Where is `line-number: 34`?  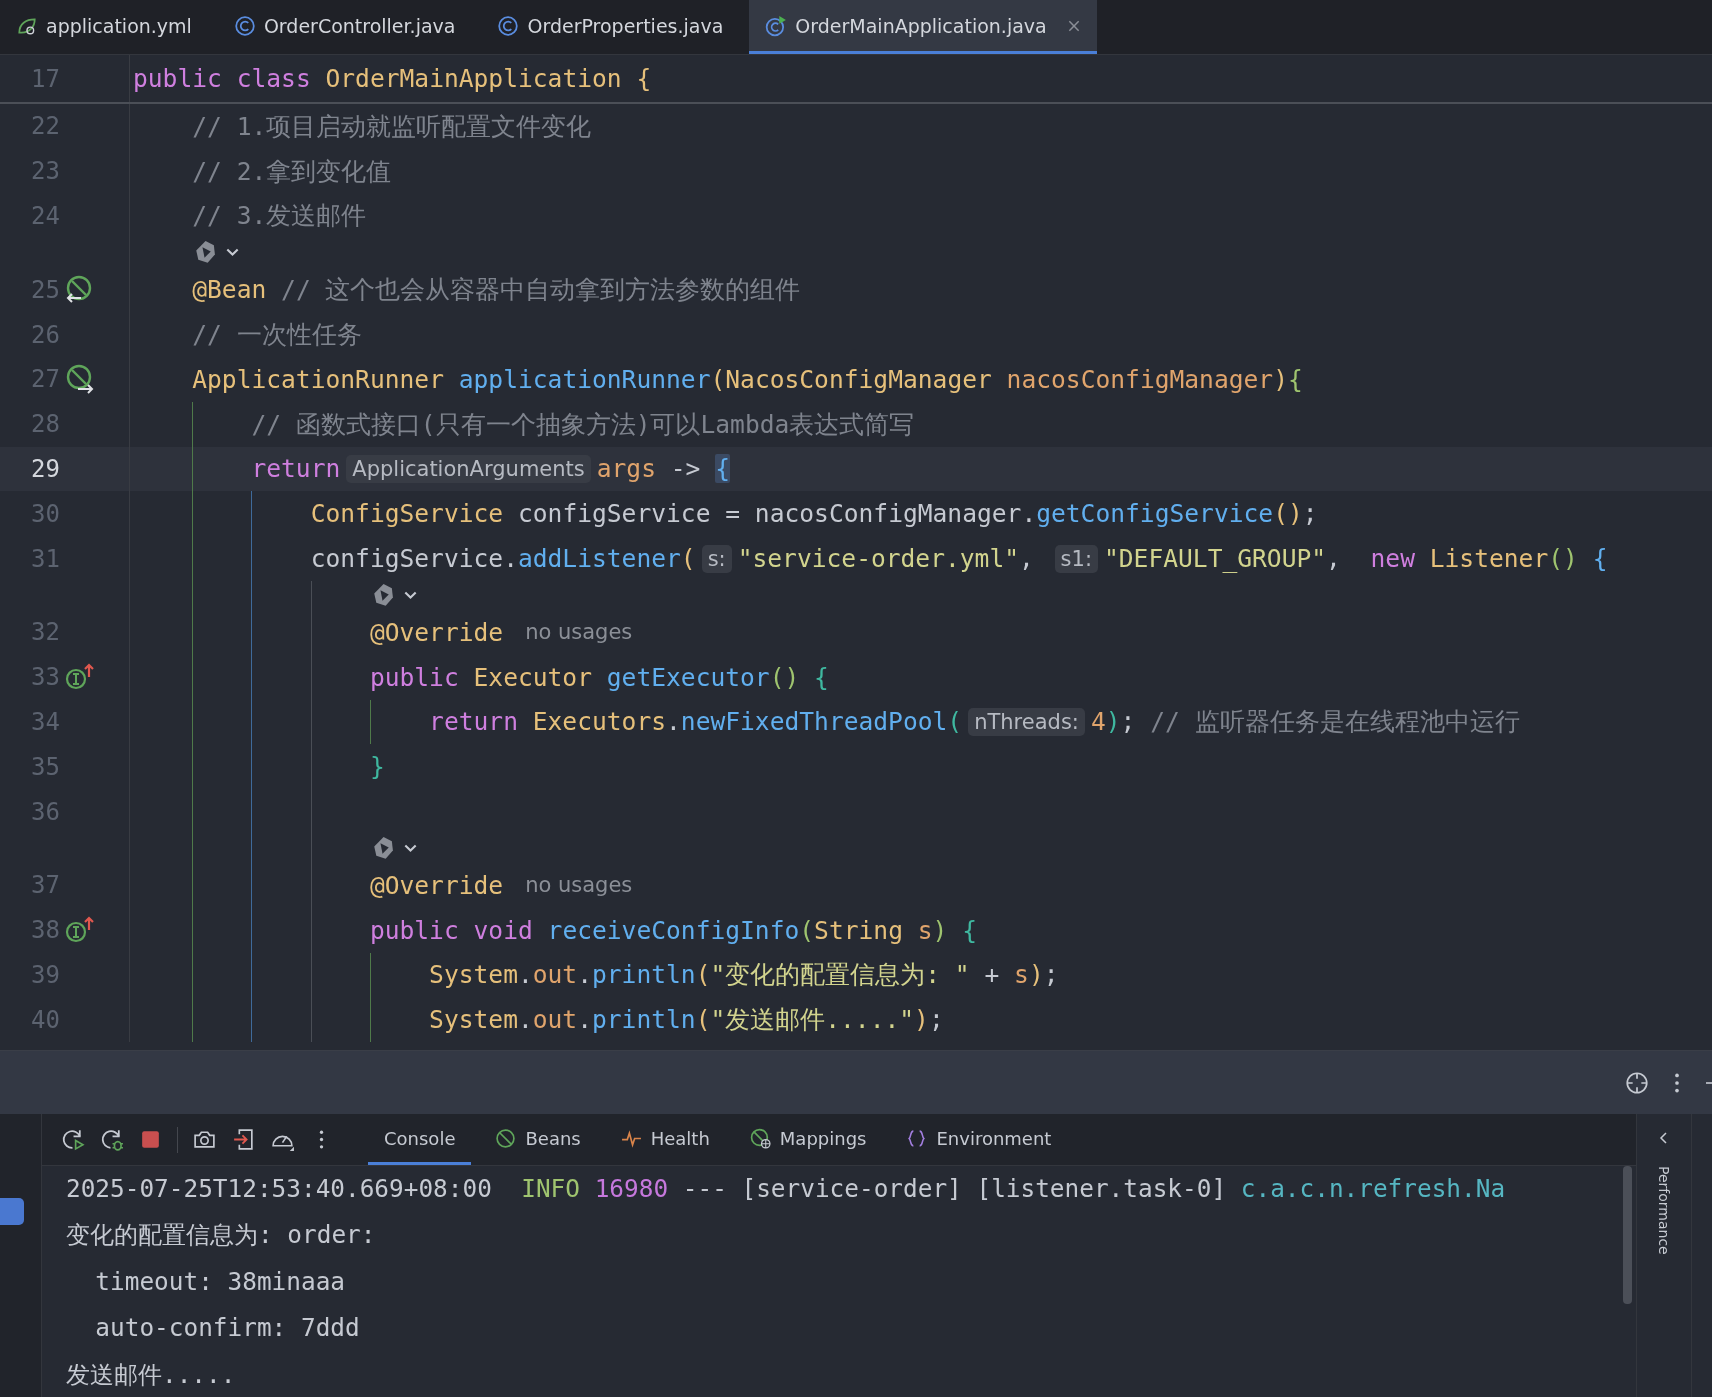
line-number: 34 is located at coordinates (45, 721).